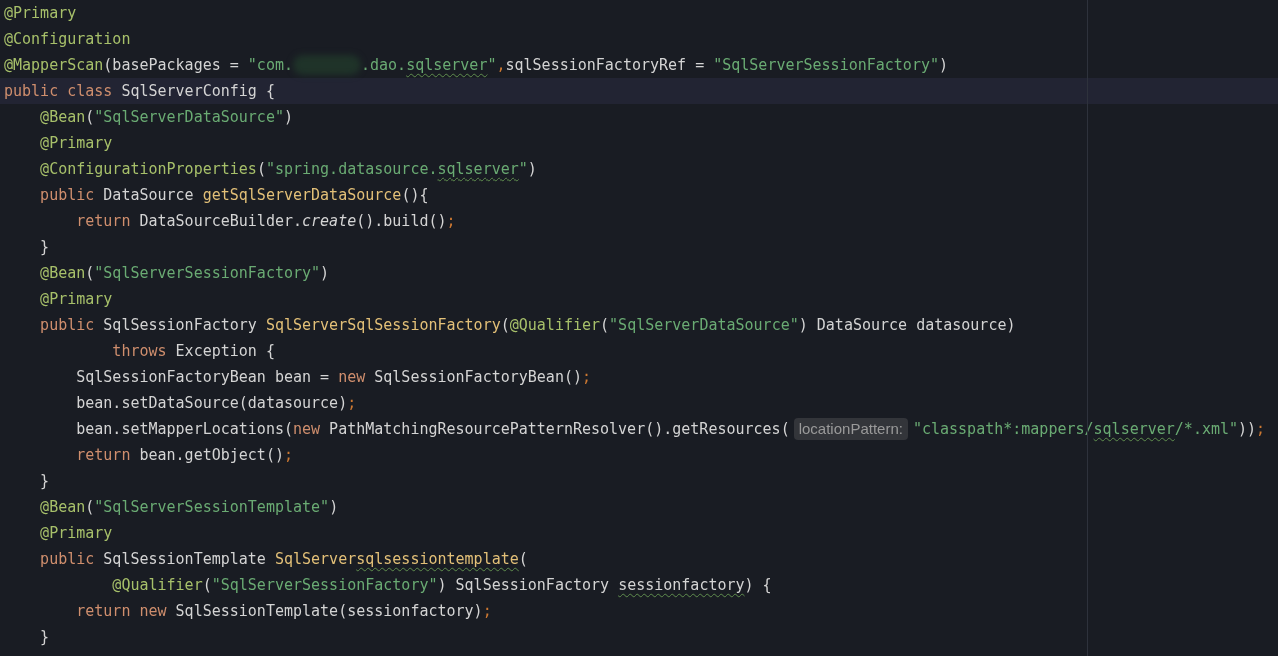  What do you see at coordinates (216, 403) in the screenshot?
I see `code-line: bean.setDataSource(datasource);` at bounding box center [216, 403].